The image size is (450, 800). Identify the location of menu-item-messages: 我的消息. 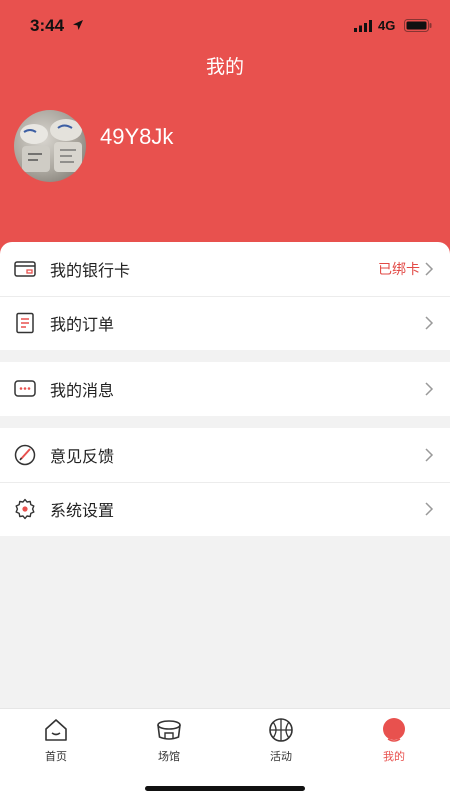
(225, 389).